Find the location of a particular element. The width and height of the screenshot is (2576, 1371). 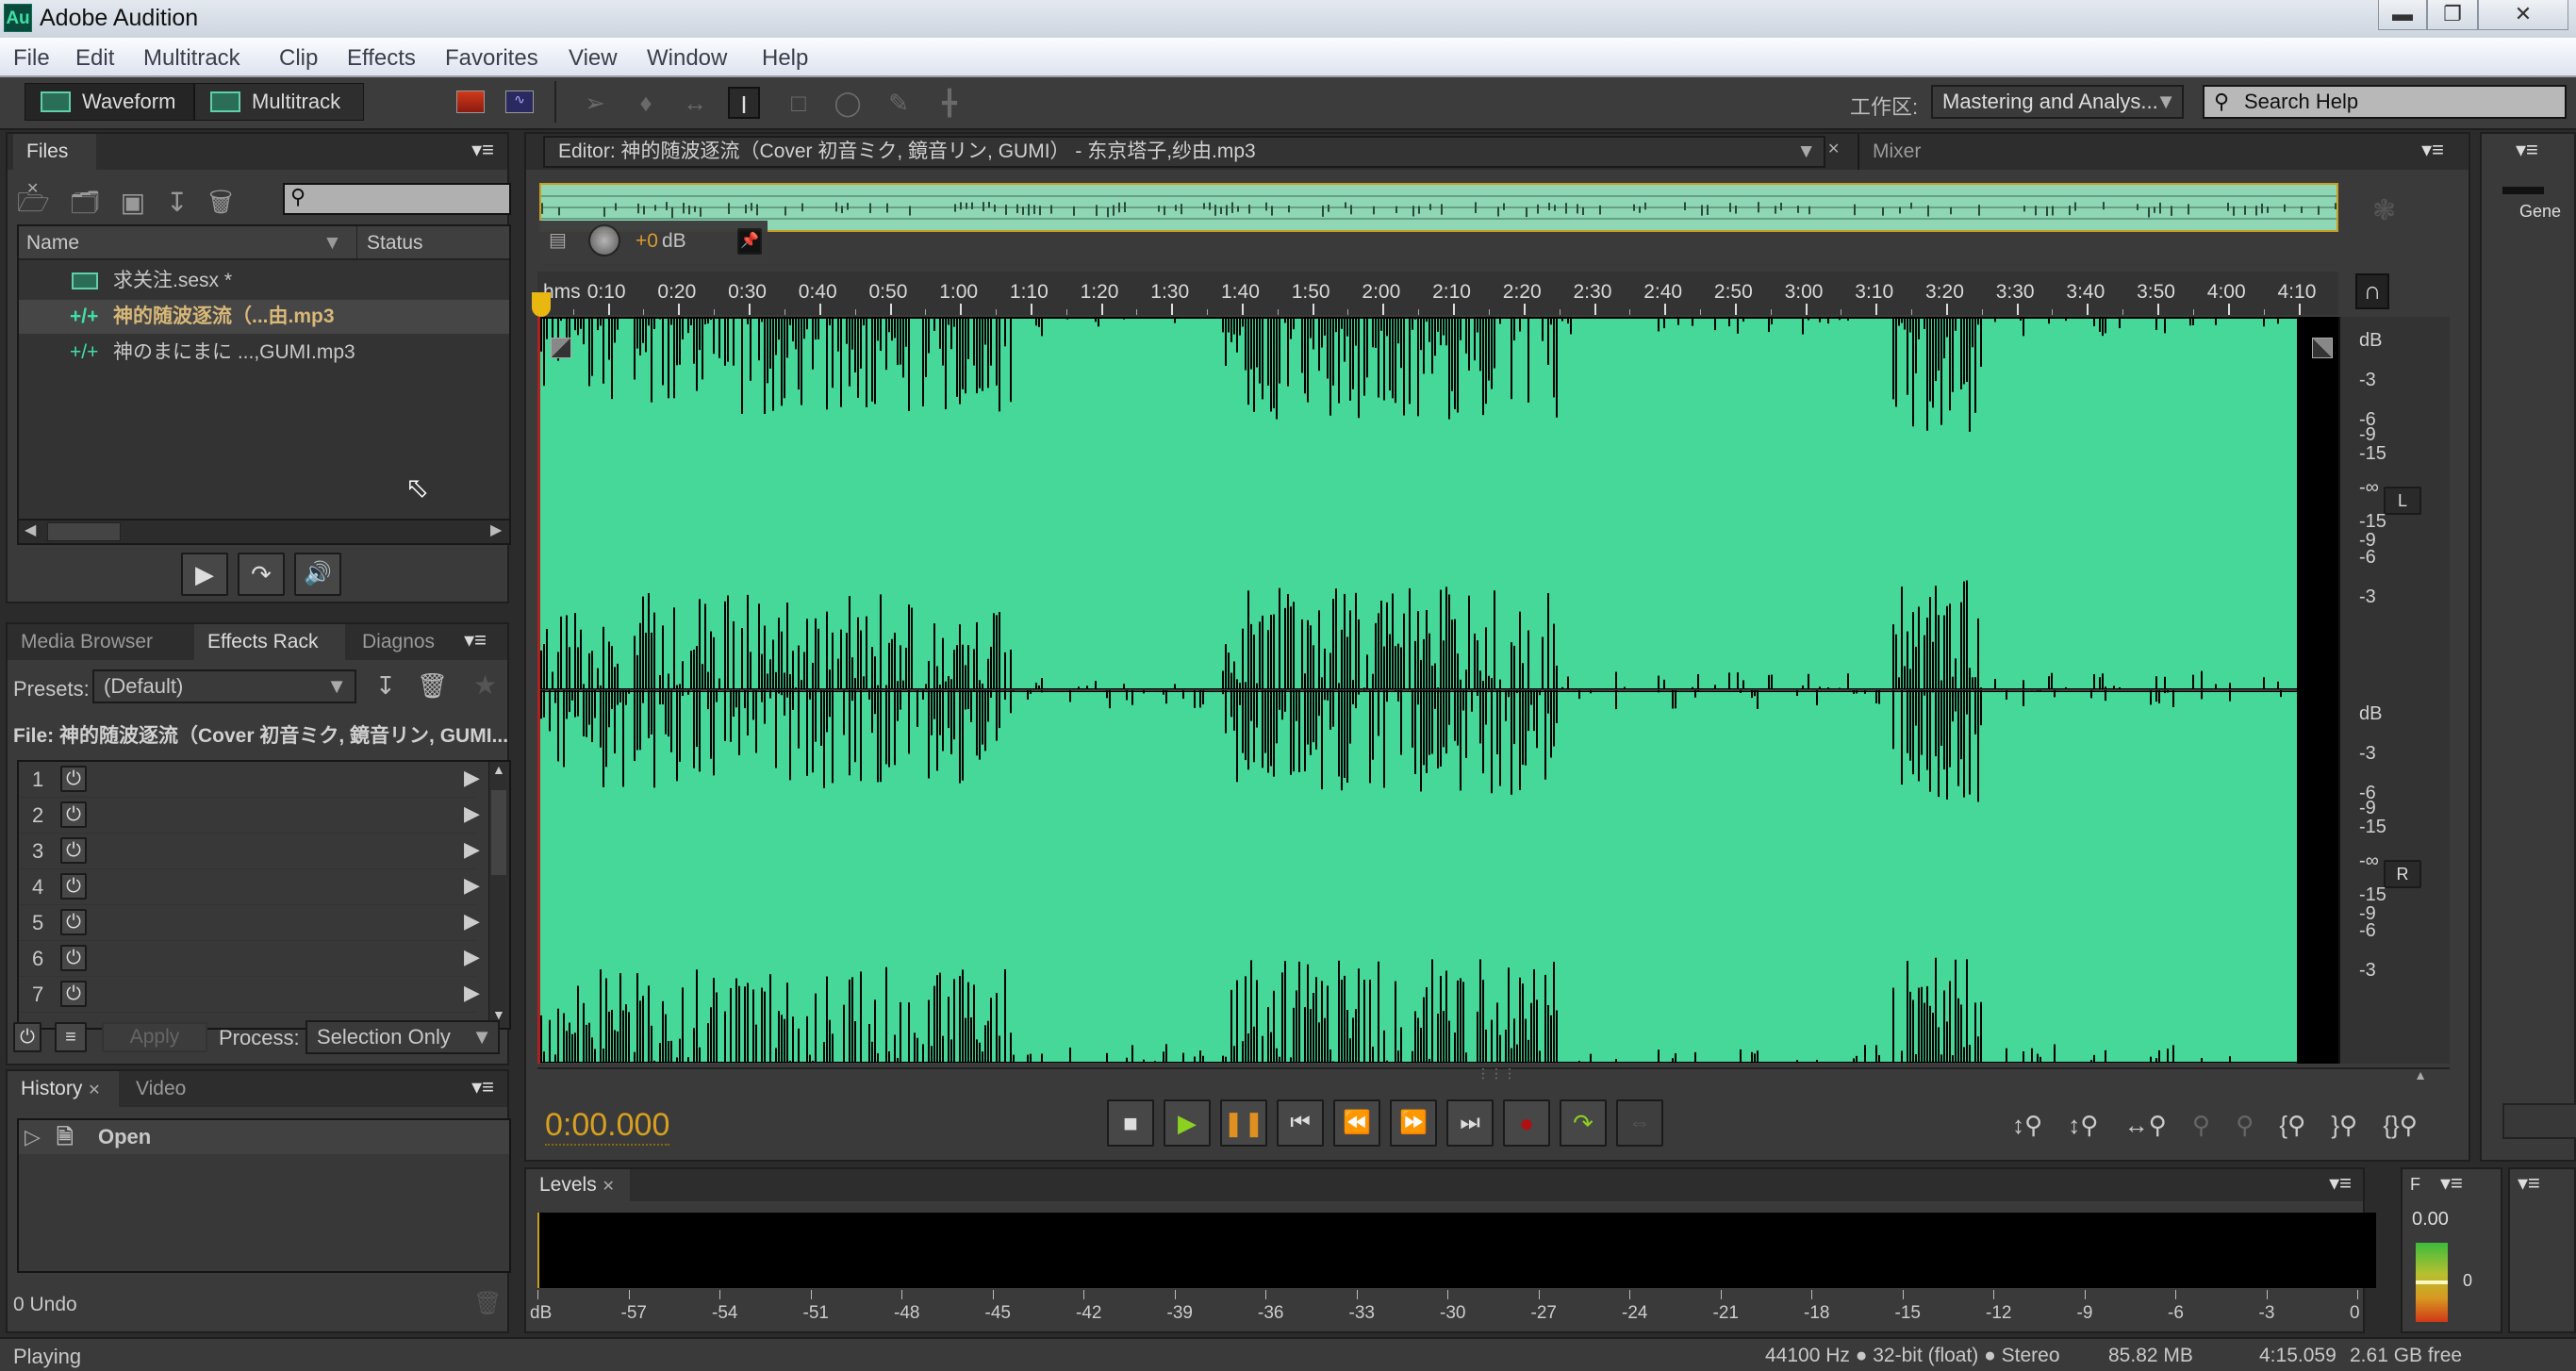

files-search-input: ⚲ is located at coordinates (397, 199).